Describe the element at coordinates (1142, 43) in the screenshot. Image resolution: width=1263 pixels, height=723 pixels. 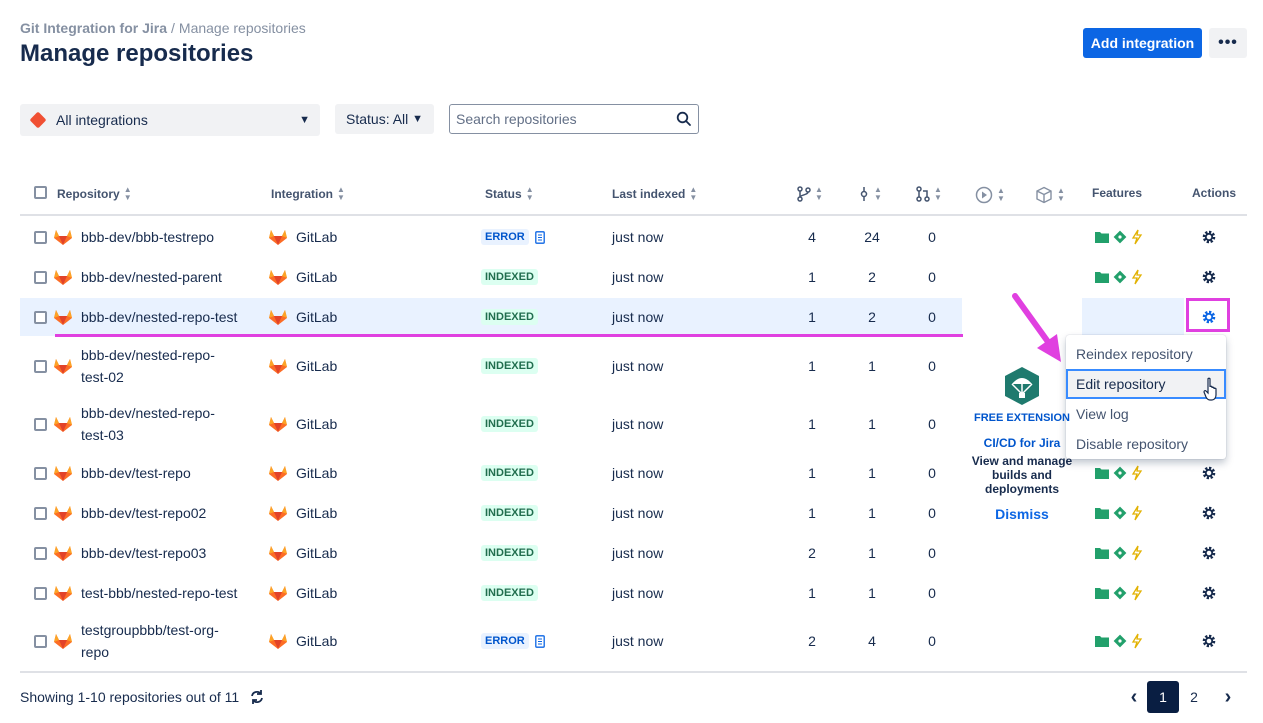
I see `add-integration-button: Add integration` at that location.